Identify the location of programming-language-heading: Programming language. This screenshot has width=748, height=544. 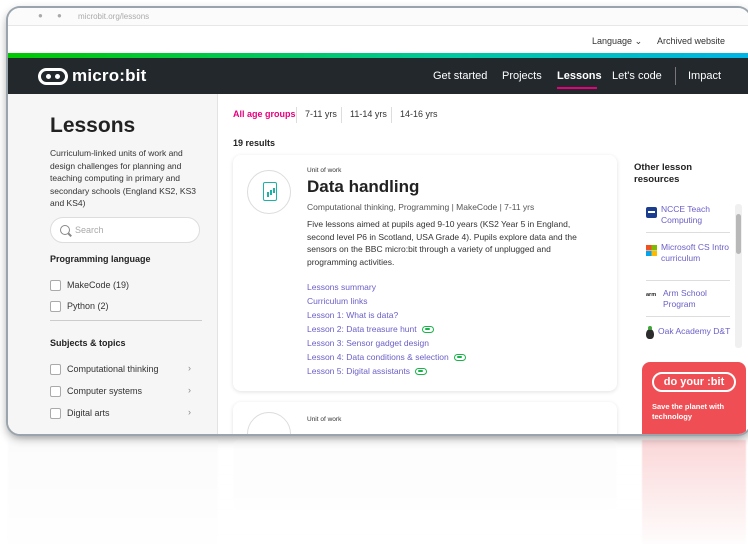
(100, 259).